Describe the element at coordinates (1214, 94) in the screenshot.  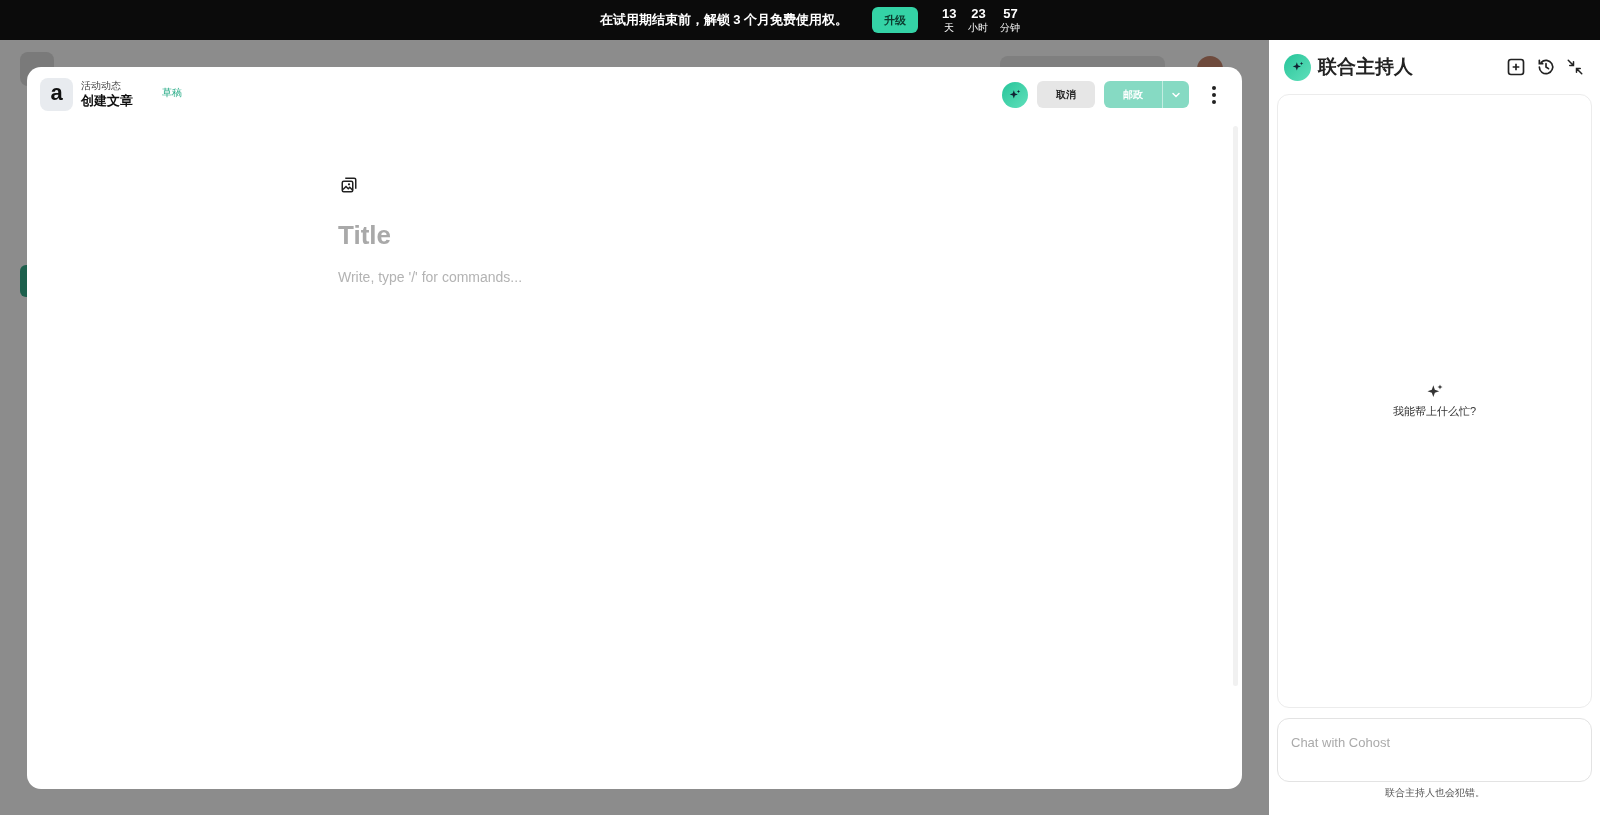
I see `more-options-icon` at that location.